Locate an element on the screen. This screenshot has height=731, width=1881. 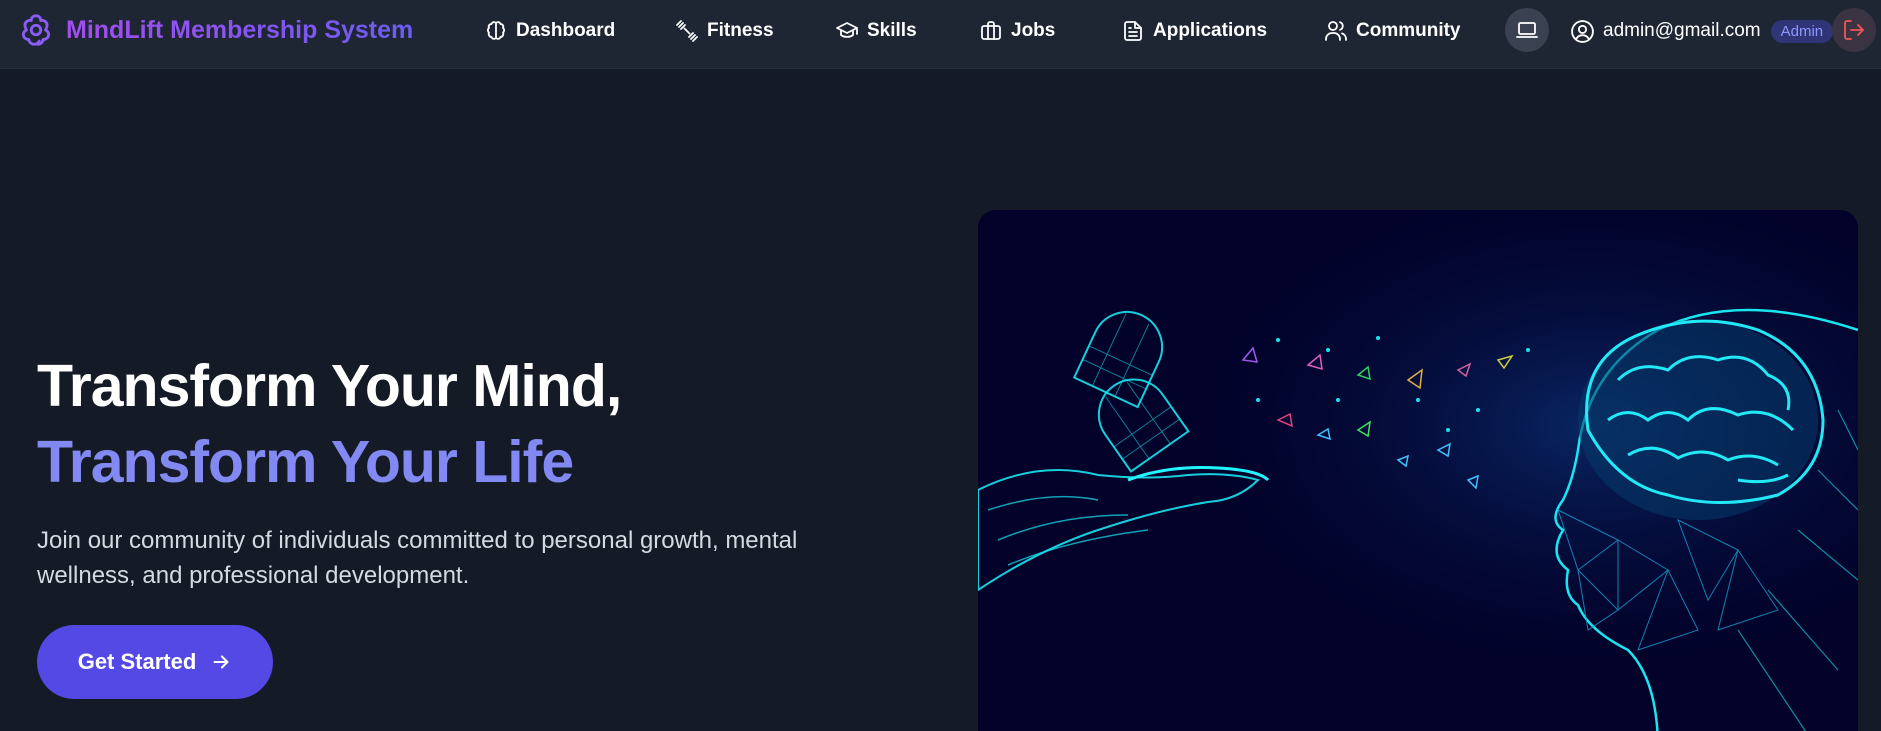
nav-item-dashboard: Dashboard is located at coordinates (549, 31).